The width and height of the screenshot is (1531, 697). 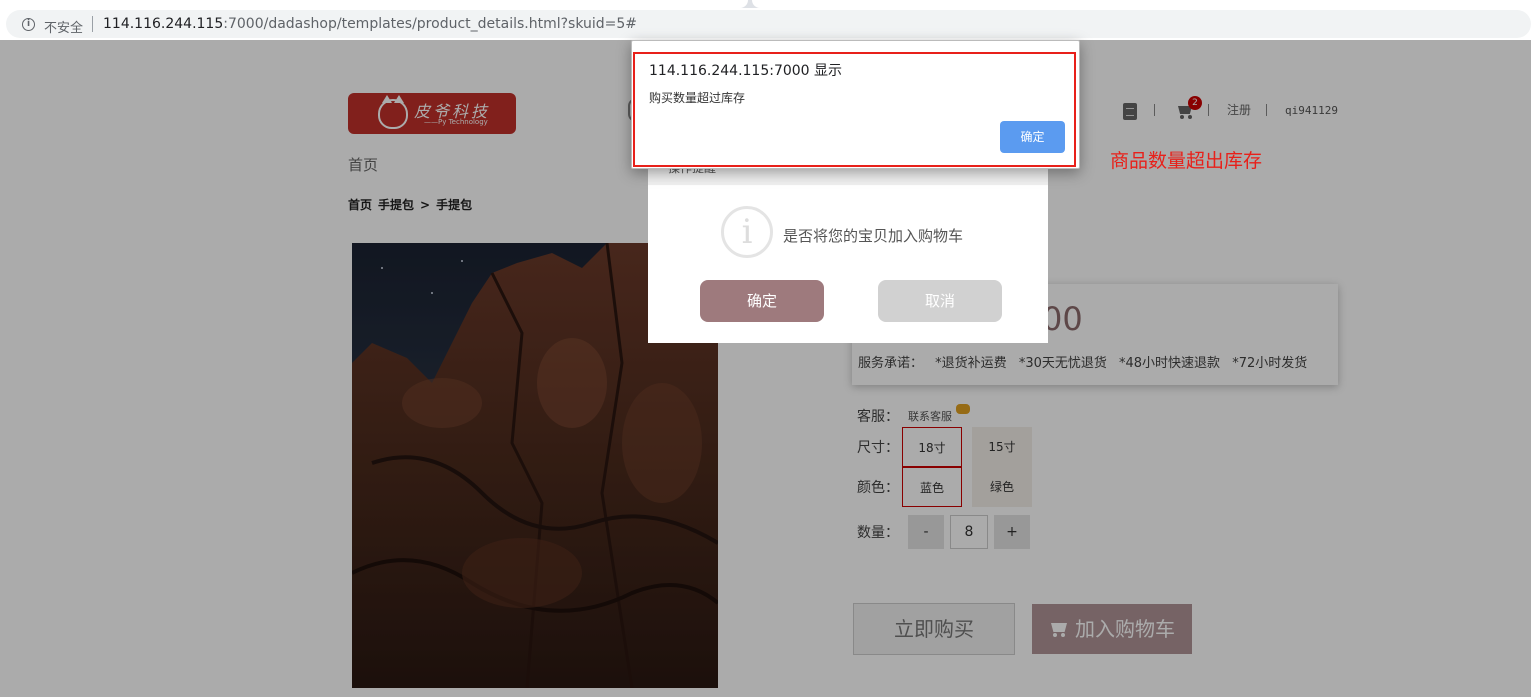 I want to click on confirm-cancel-button: 取消, so click(x=940, y=301).